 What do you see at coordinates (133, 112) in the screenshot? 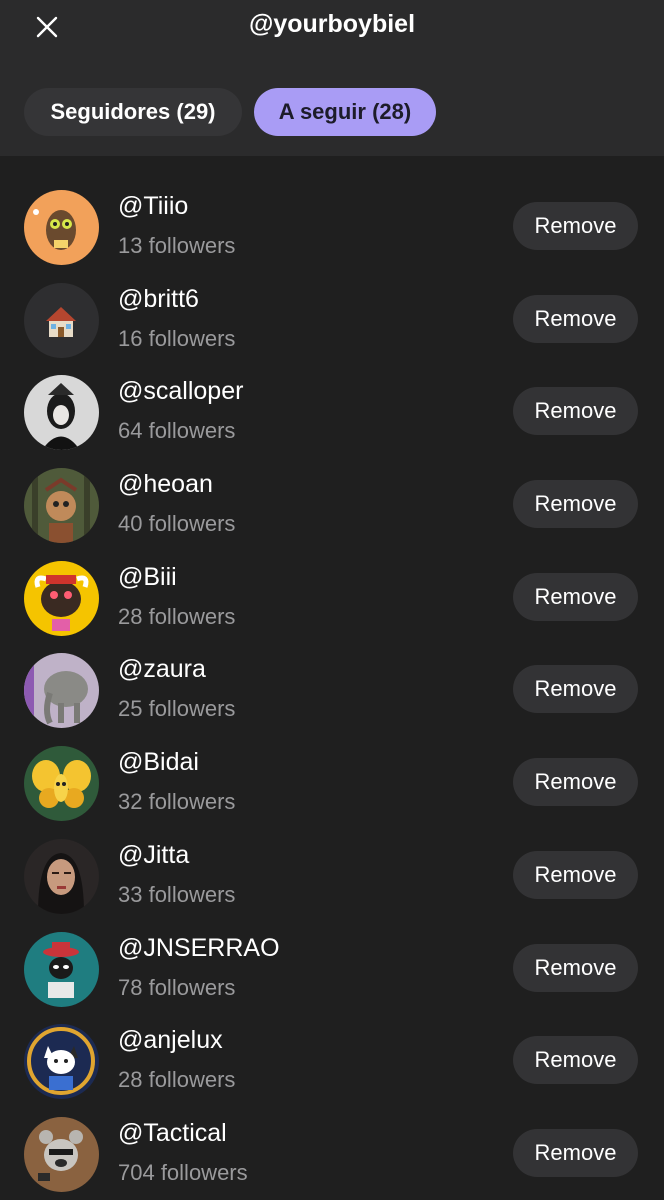
I see `tab-seguidores: Seguidores (29)` at bounding box center [133, 112].